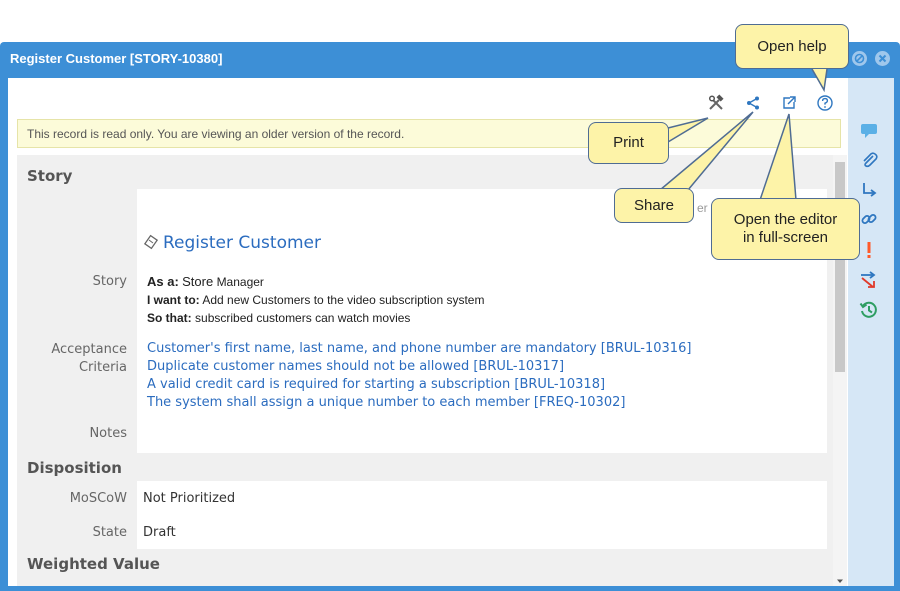  I want to click on share-icon, so click(753, 103).